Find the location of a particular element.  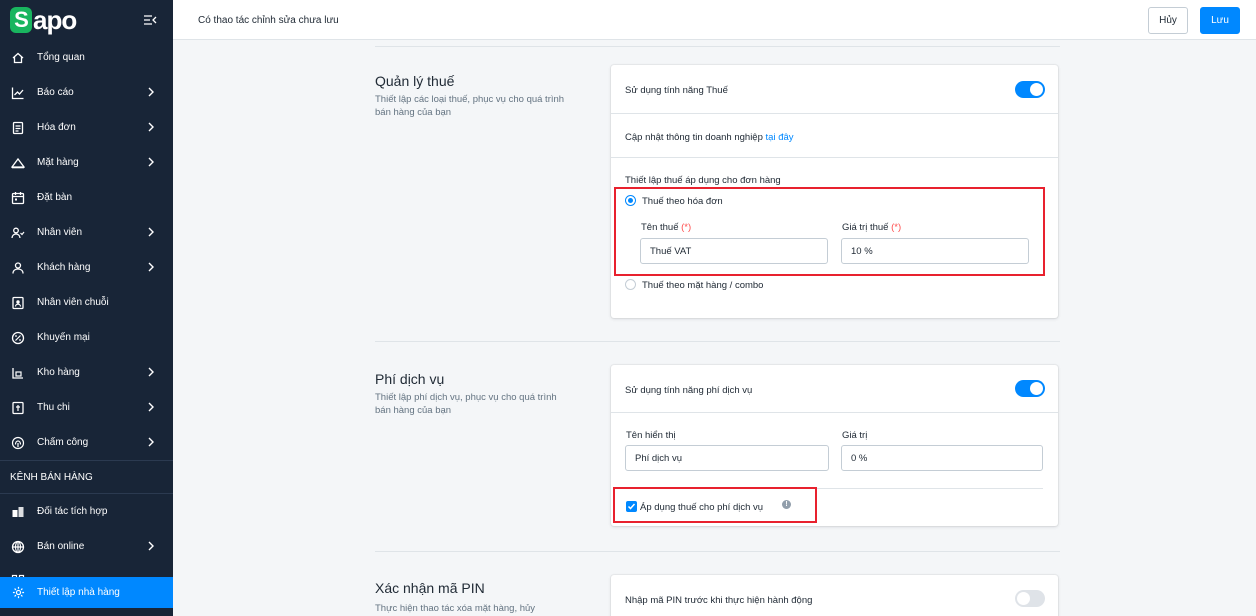

service-fee-toggle-row: Sử dụng tính năng phí dịch vụ is located at coordinates (834, 389).